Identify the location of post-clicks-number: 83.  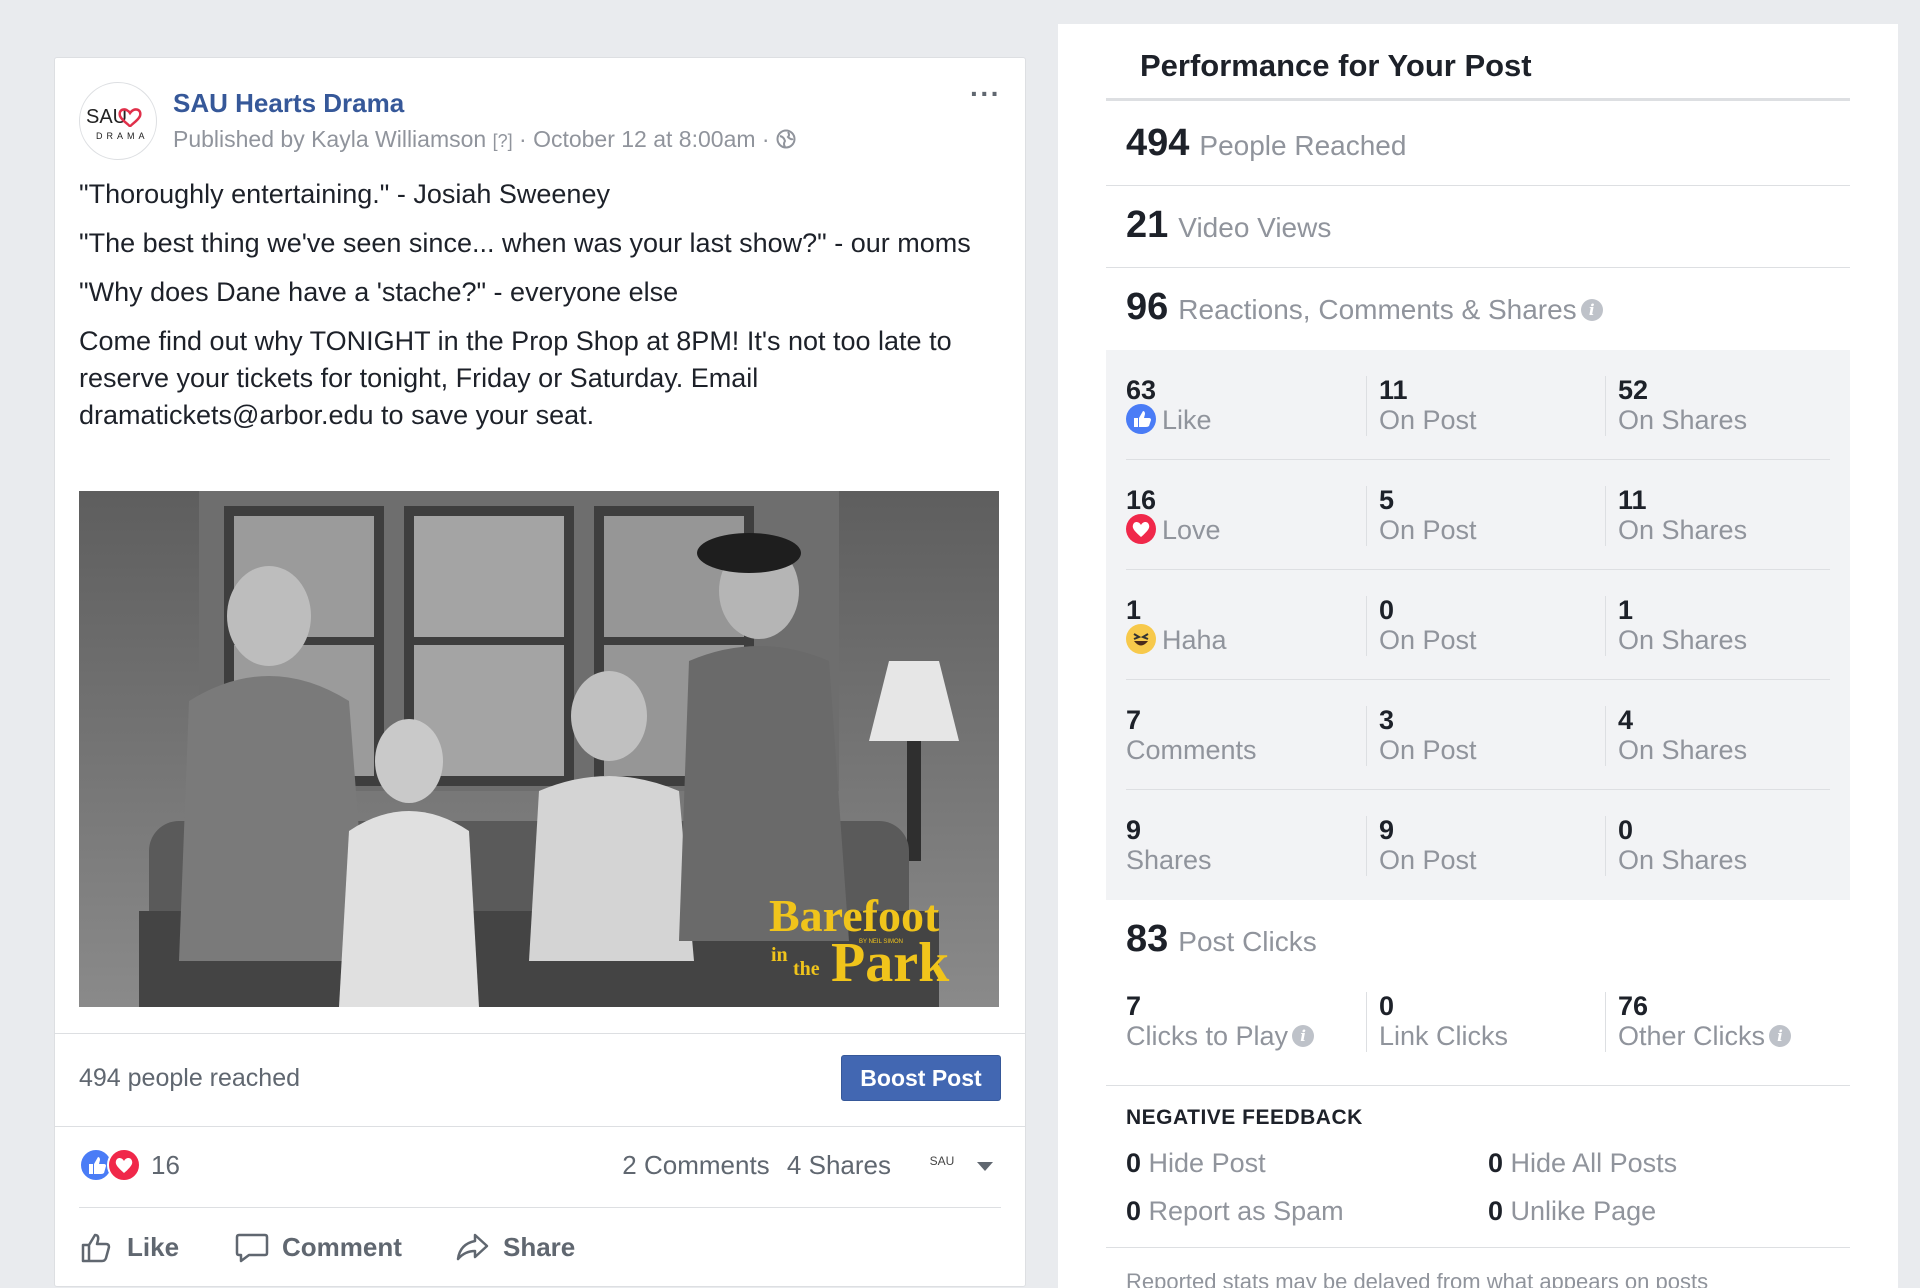
(1147, 939).